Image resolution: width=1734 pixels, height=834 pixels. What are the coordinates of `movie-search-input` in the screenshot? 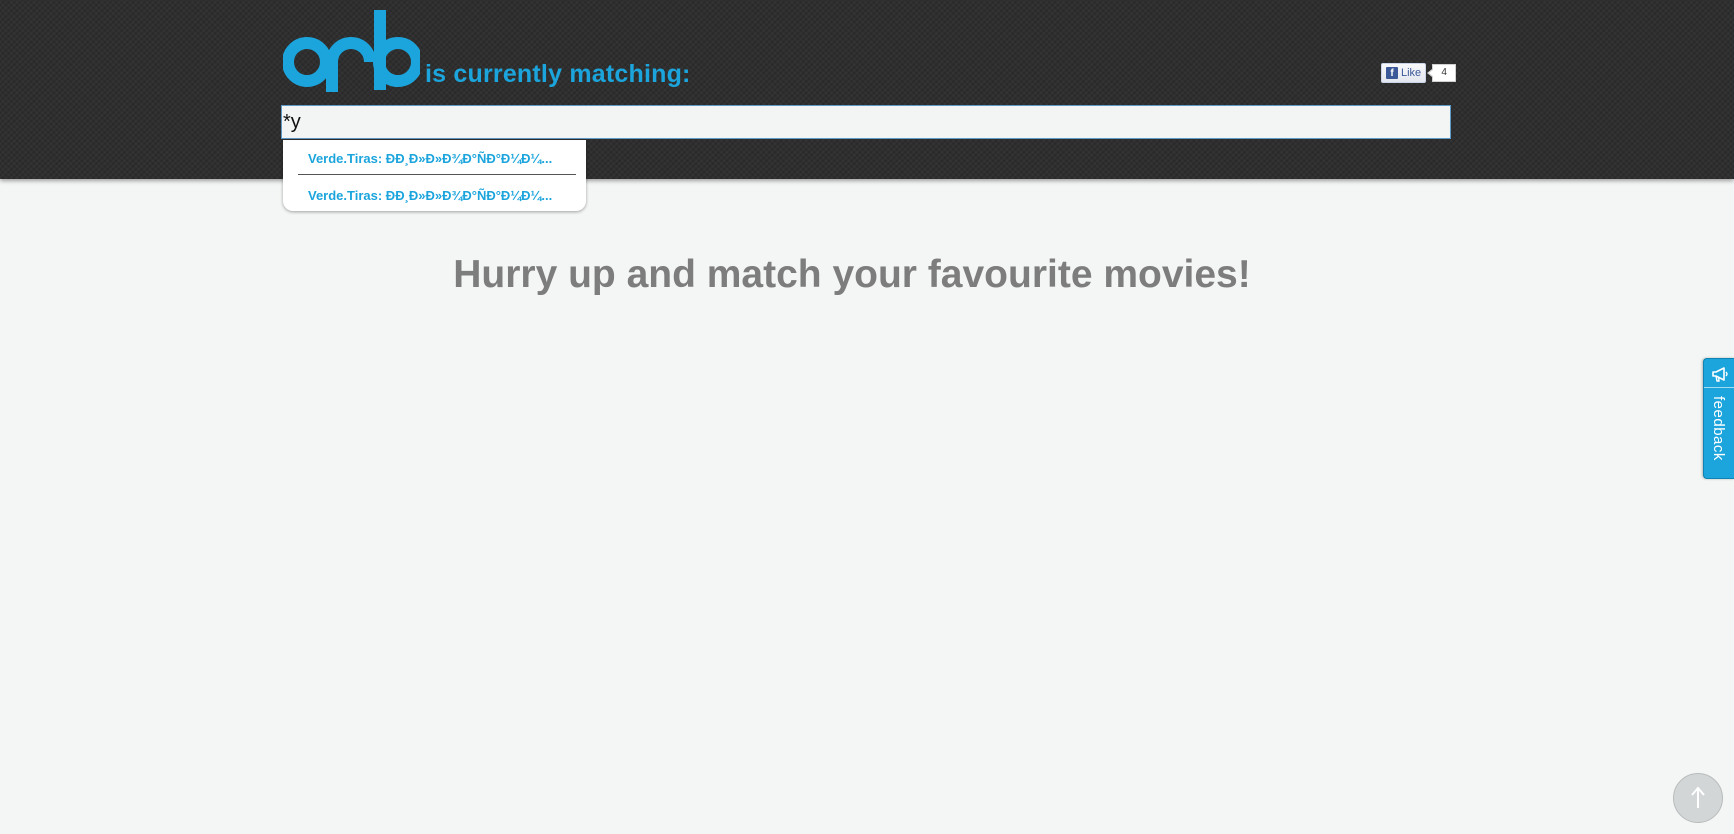 It's located at (866, 122).